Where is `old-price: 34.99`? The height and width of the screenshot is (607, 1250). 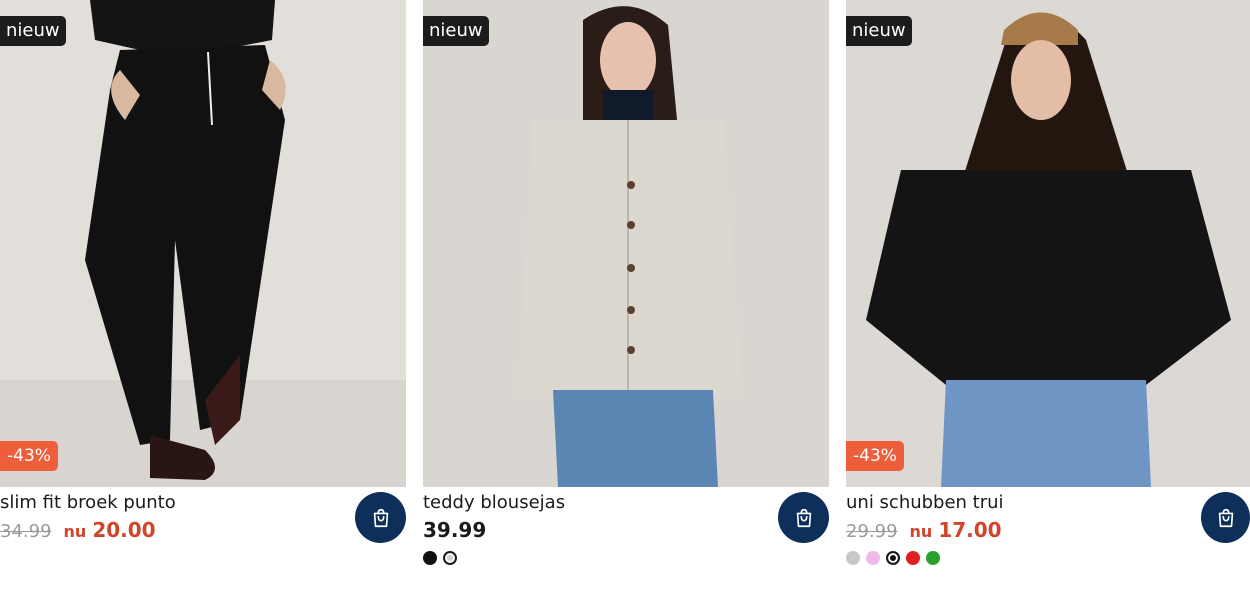 old-price: 34.99 is located at coordinates (26, 531).